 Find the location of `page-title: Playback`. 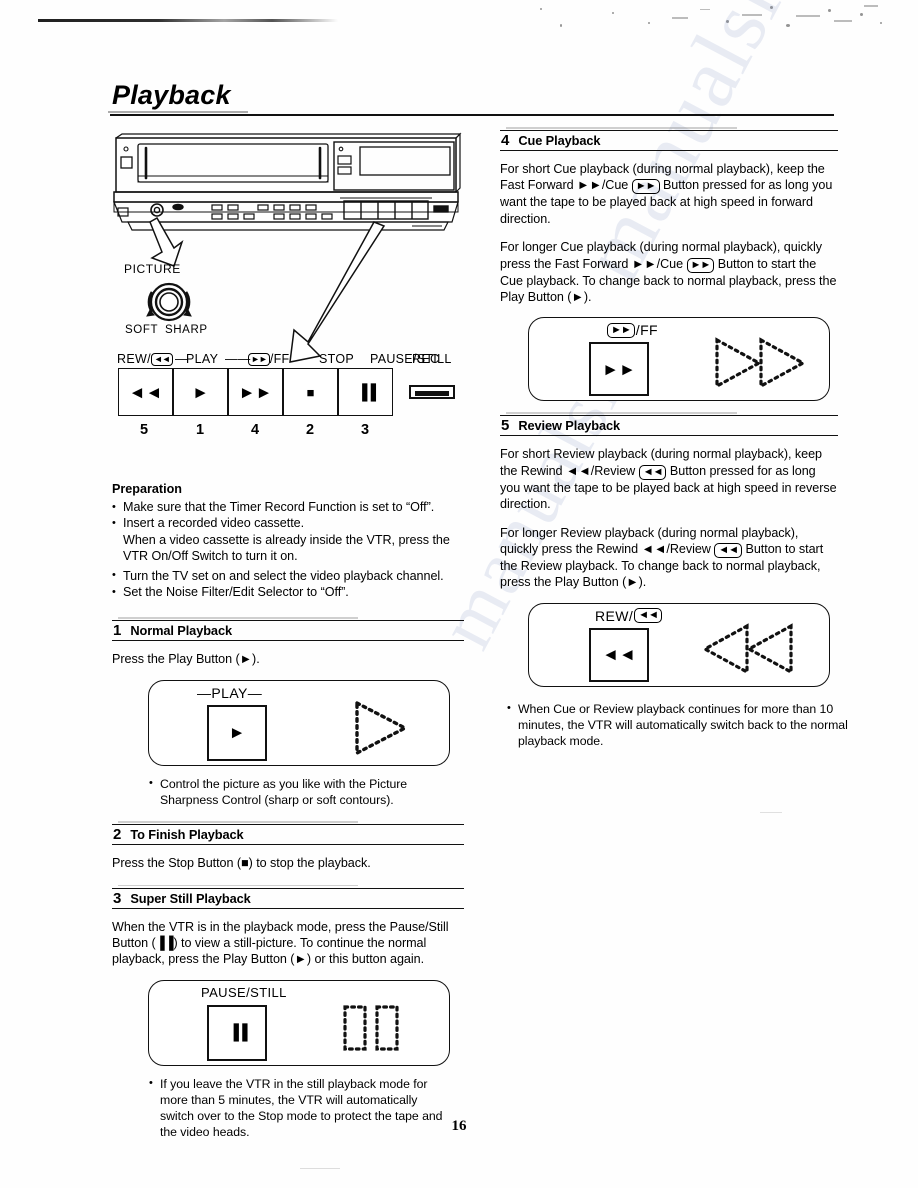

page-title: Playback is located at coordinates (171, 95).